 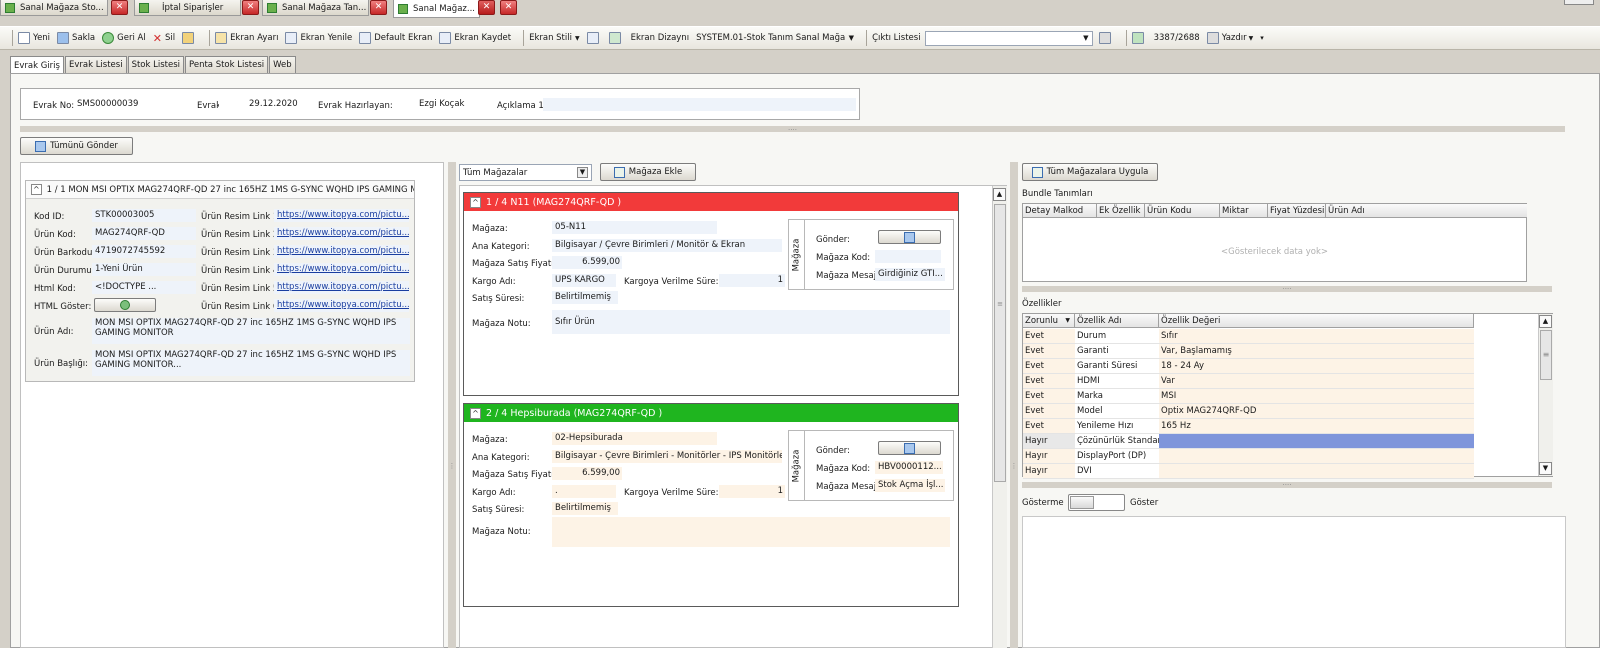 I want to click on delete-button: ✕ Sil, so click(x=164, y=38).